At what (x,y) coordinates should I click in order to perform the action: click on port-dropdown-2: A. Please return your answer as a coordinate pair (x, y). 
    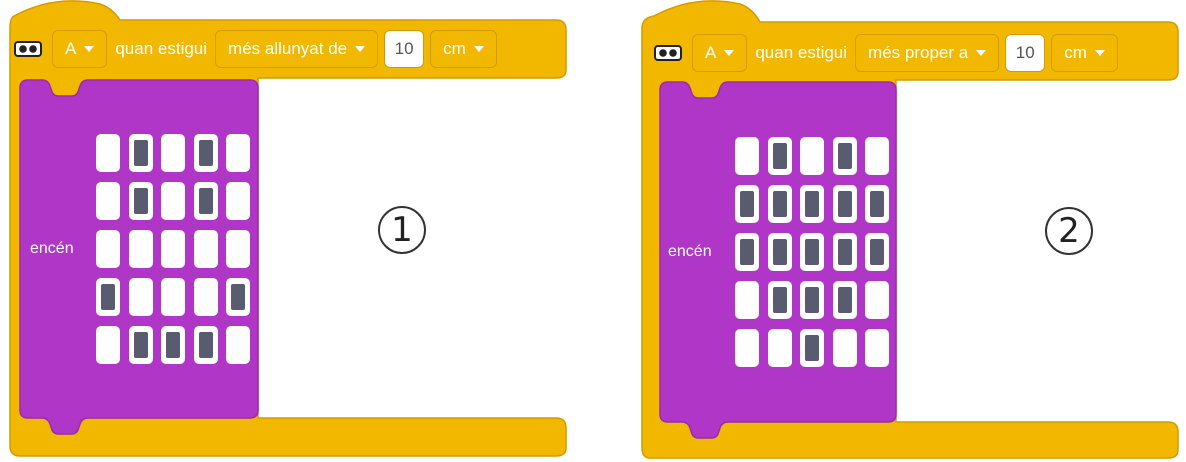
    Looking at the image, I should click on (720, 53).